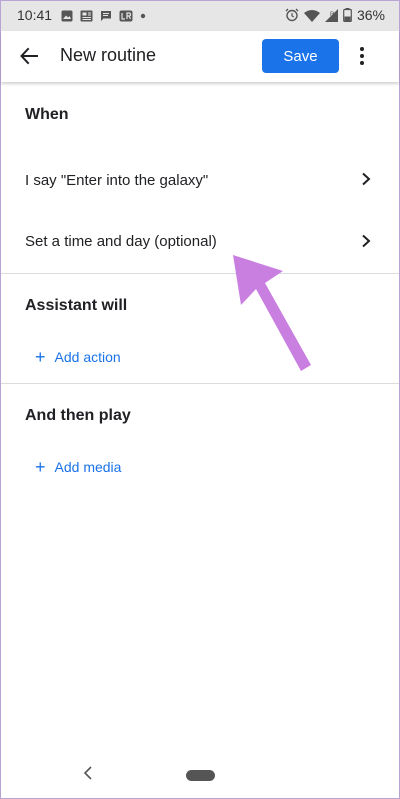  What do you see at coordinates (88, 773) in the screenshot?
I see `nav-back-icon` at bounding box center [88, 773].